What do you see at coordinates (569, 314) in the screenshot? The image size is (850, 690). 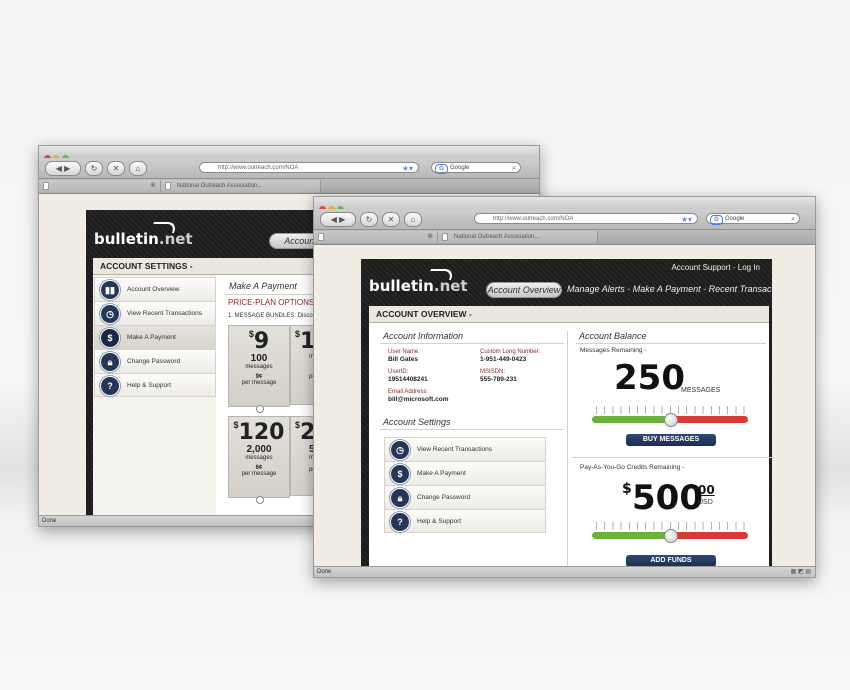 I see `section-title: ACCOUNT OVERVIEW -` at bounding box center [569, 314].